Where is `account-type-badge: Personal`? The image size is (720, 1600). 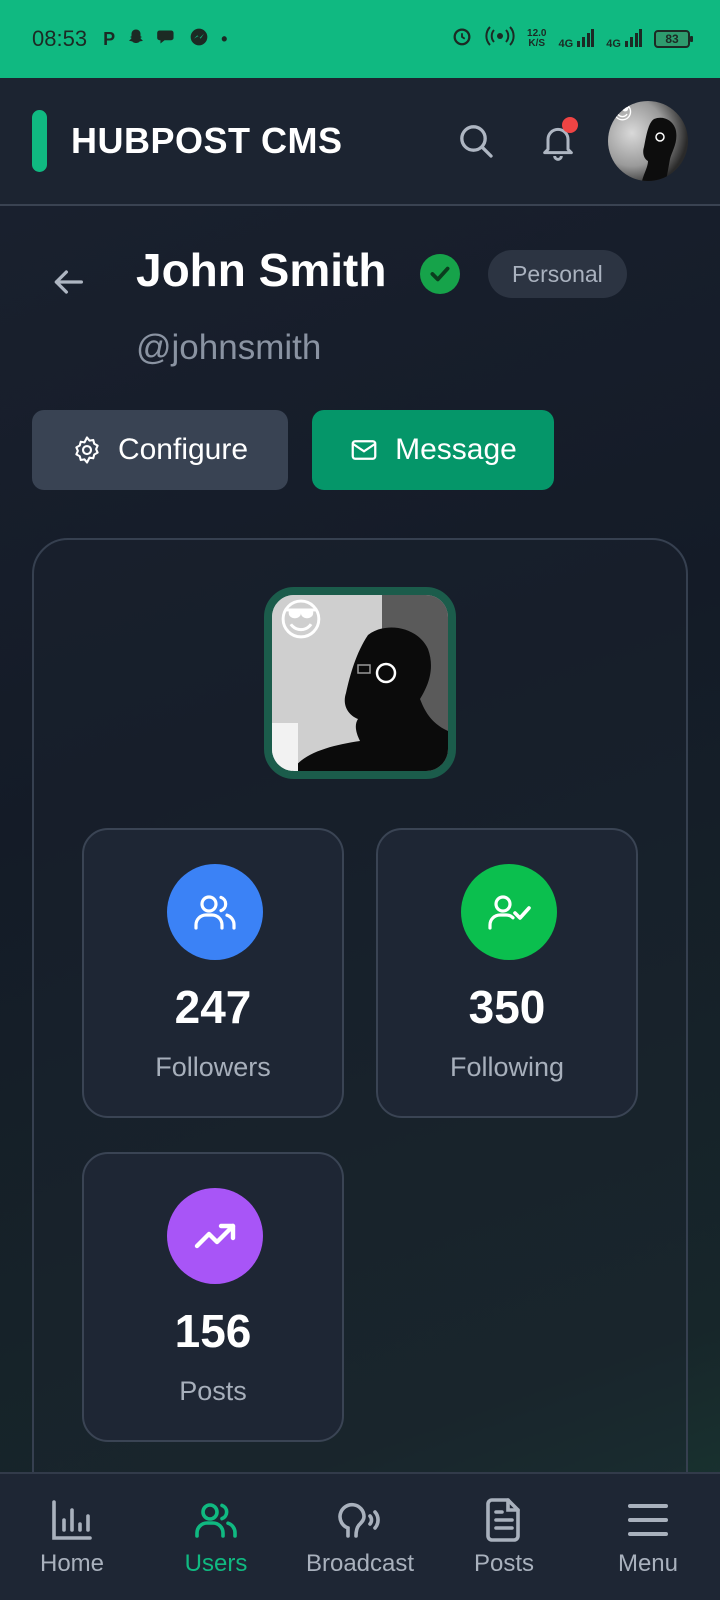 account-type-badge: Personal is located at coordinates (557, 274).